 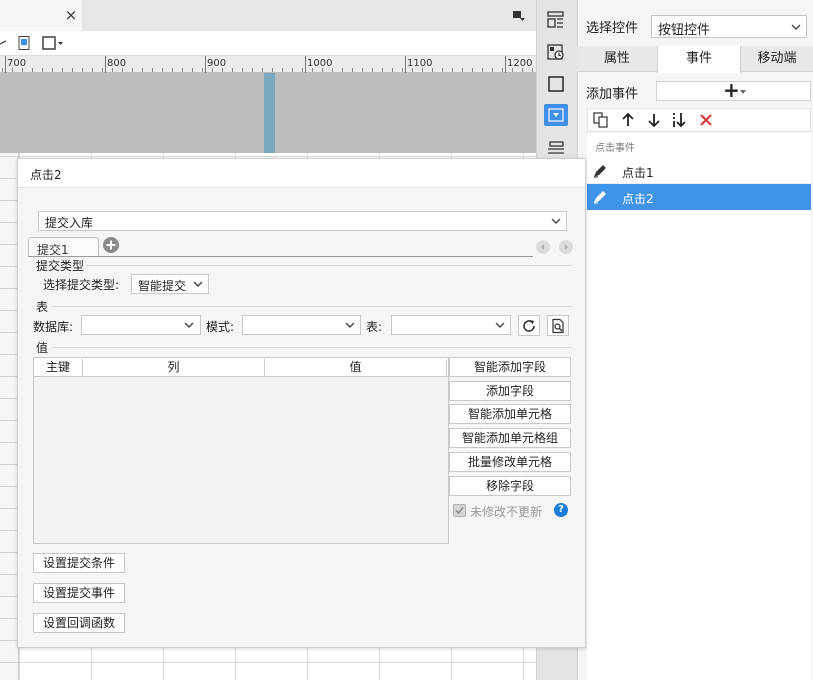 I want to click on column-header-value: 值, so click(x=356, y=367).